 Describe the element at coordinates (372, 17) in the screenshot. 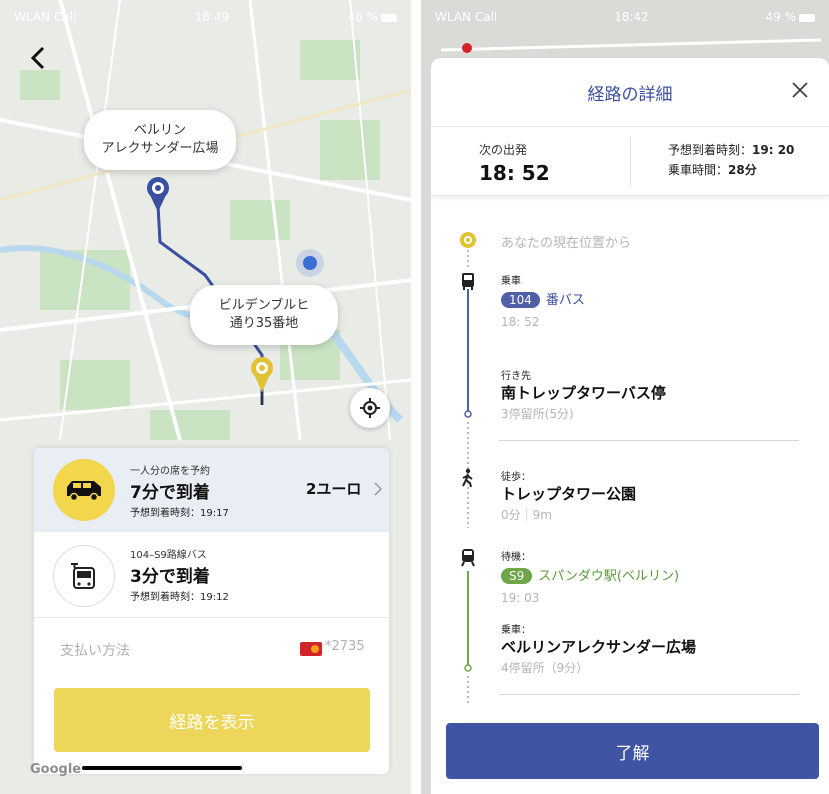

I see `battery-indicator: 46 %` at that location.